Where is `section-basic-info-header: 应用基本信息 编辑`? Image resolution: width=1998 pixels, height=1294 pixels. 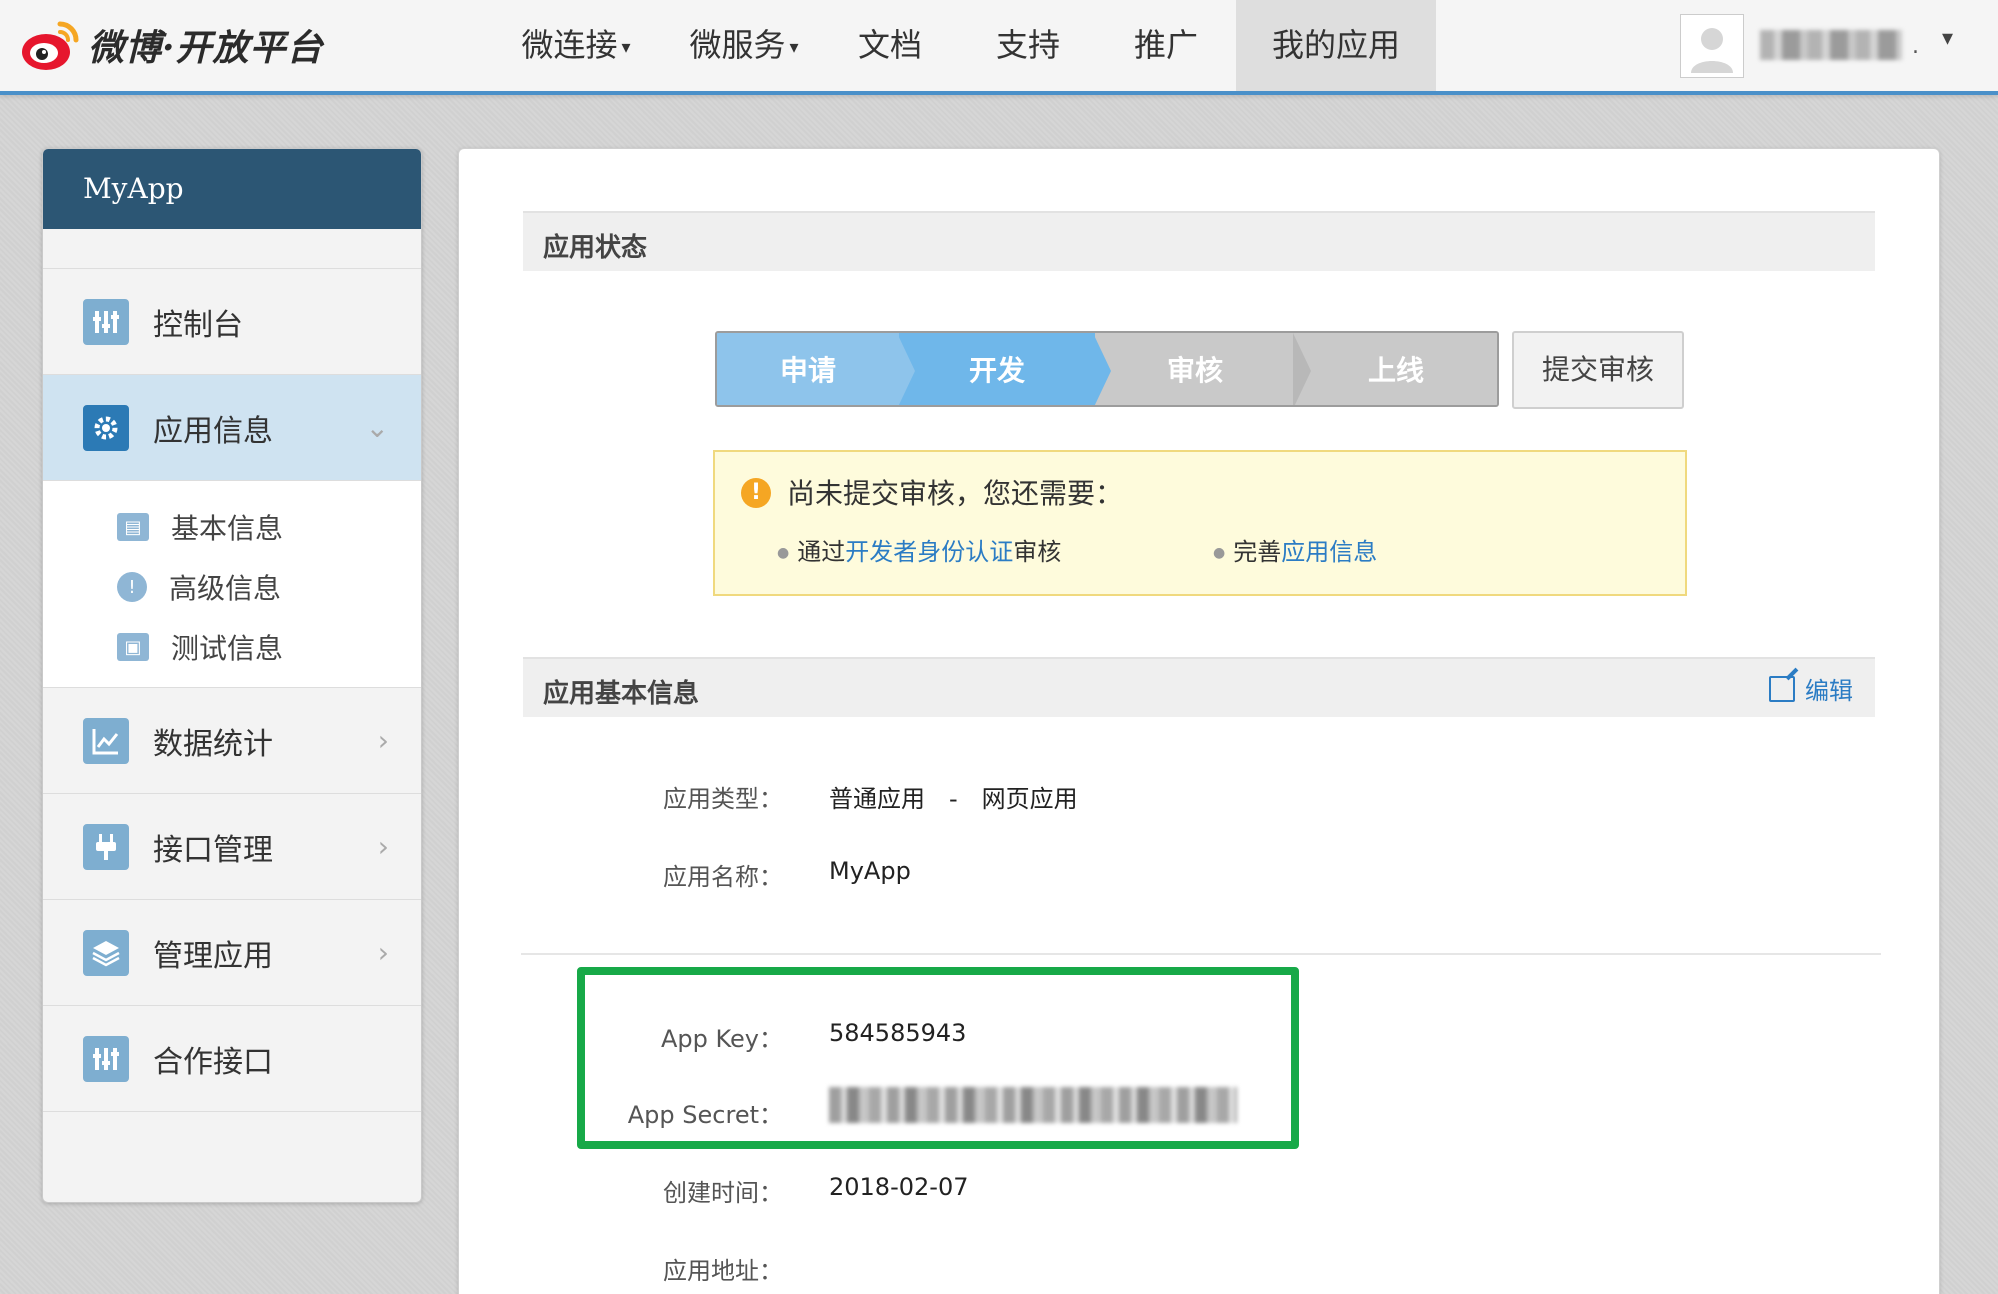 section-basic-info-header: 应用基本信息 编辑 is located at coordinates (1199, 687).